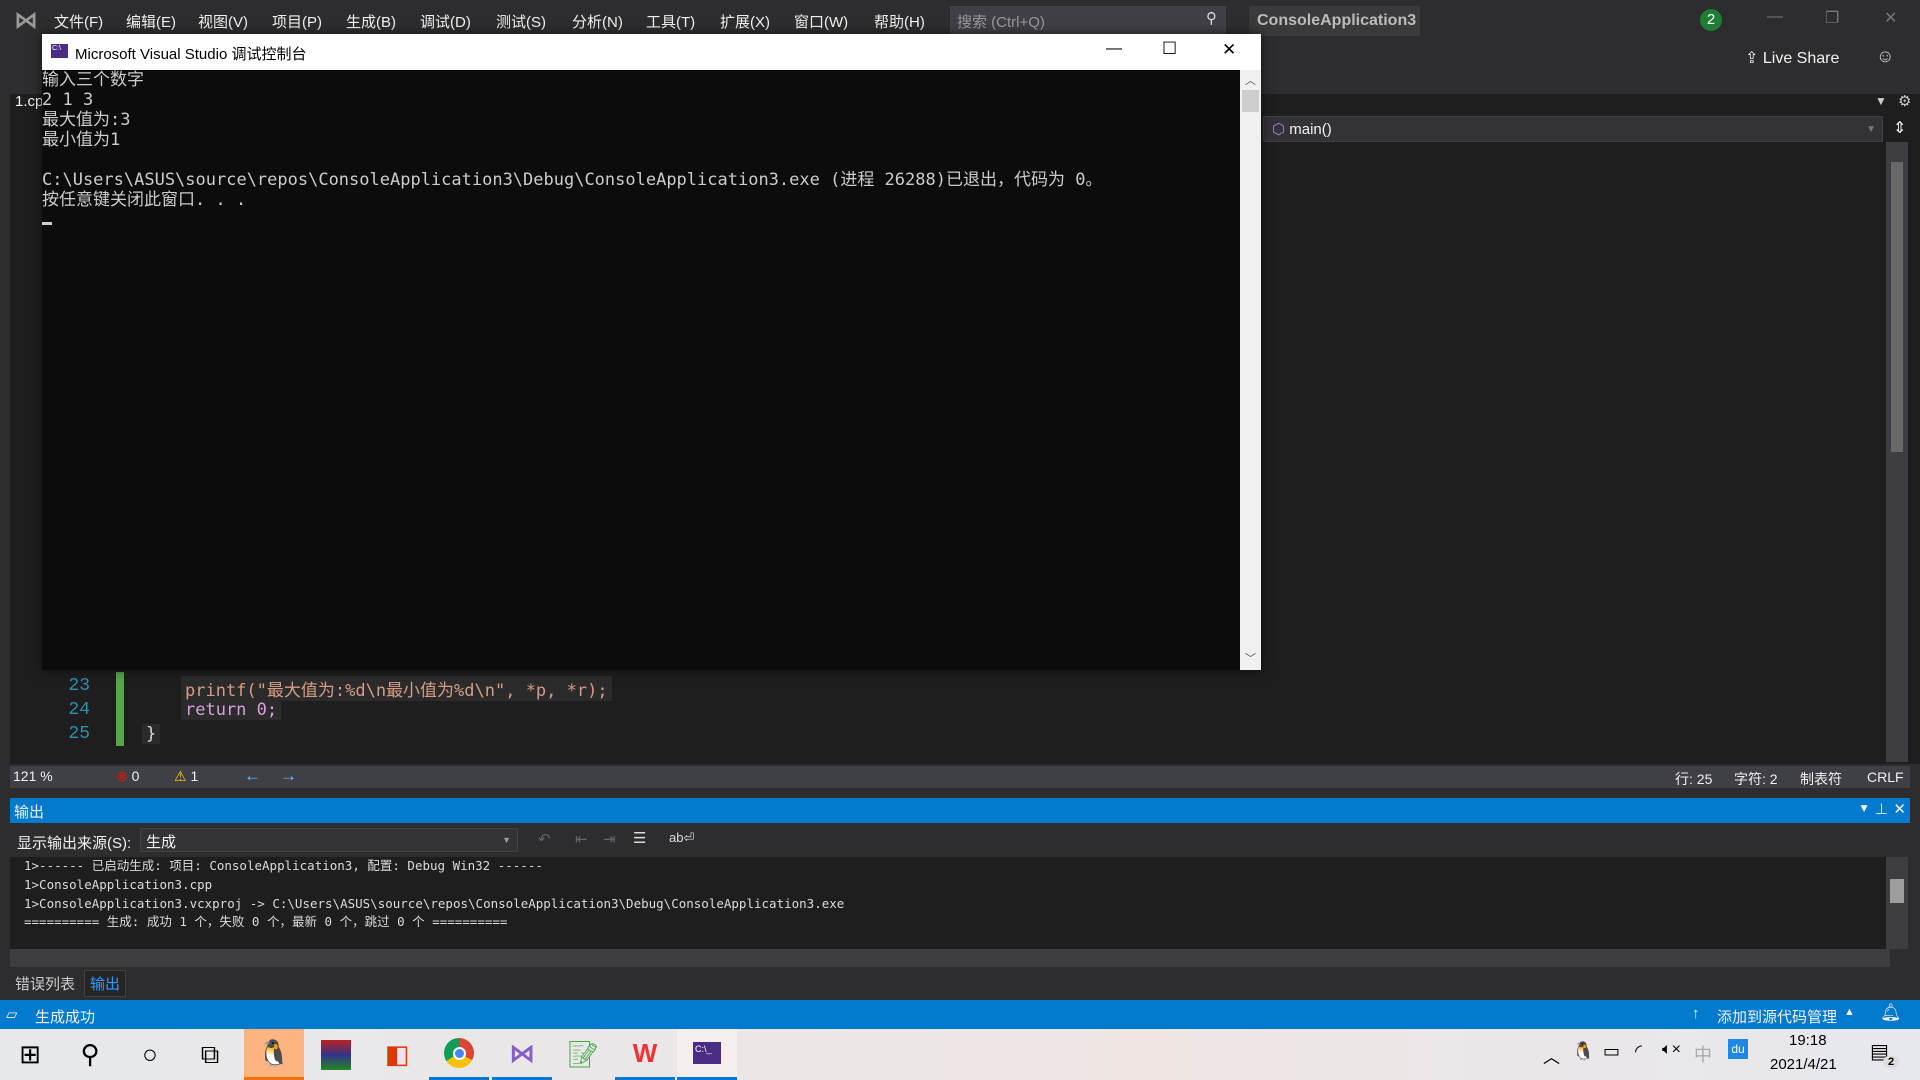 This screenshot has width=1920, height=1080. I want to click on output-source-dropdown: 生成 ▼, so click(329, 840).